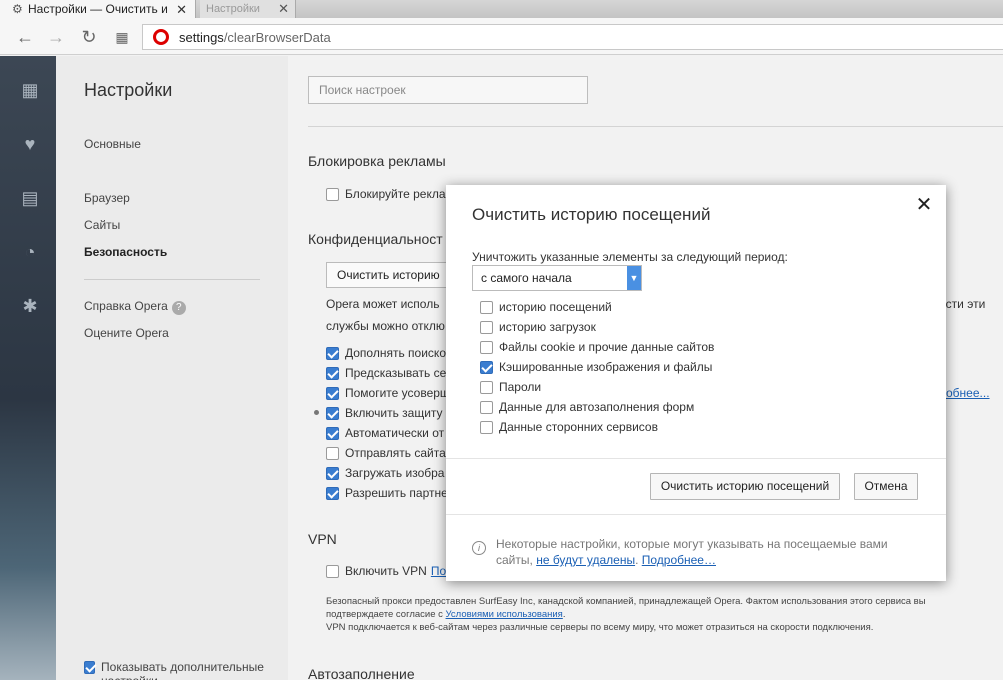  I want to click on nav-item-basic: Основные, so click(112, 144).